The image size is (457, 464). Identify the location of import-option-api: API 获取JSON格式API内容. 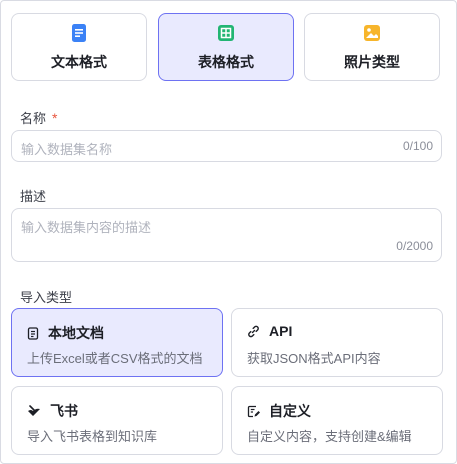
(337, 342).